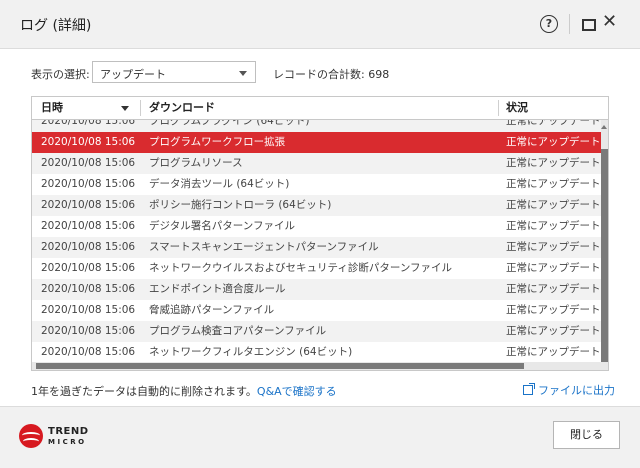 The width and height of the screenshot is (640, 468). What do you see at coordinates (125, 108) in the screenshot?
I see `sort-desc-icon` at bounding box center [125, 108].